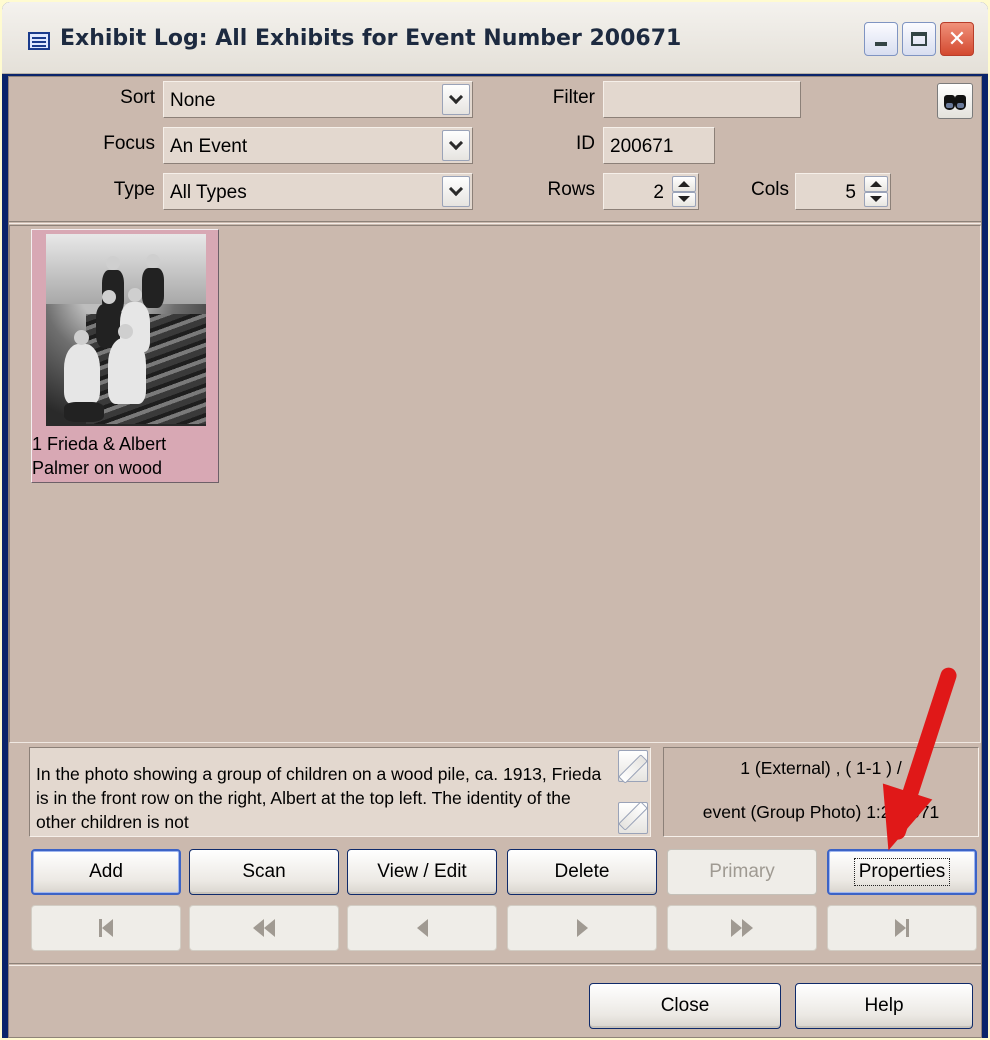 The image size is (990, 1040). I want to click on rows-spinner, so click(684, 191).